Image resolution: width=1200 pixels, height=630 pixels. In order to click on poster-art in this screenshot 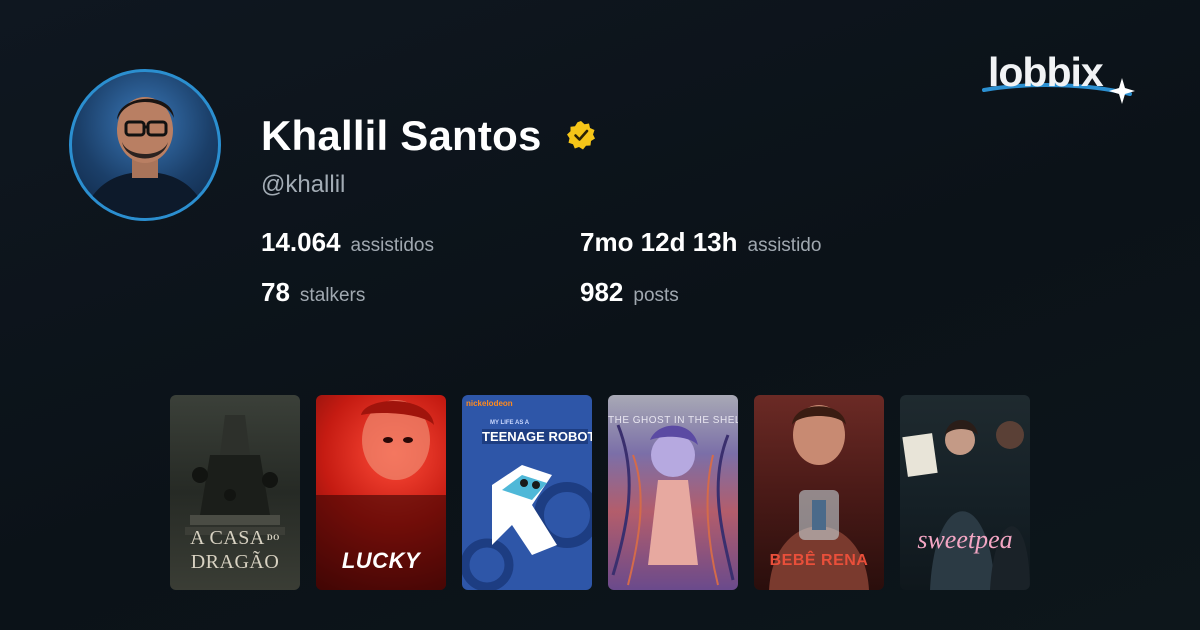, I will do `click(966, 505)`.